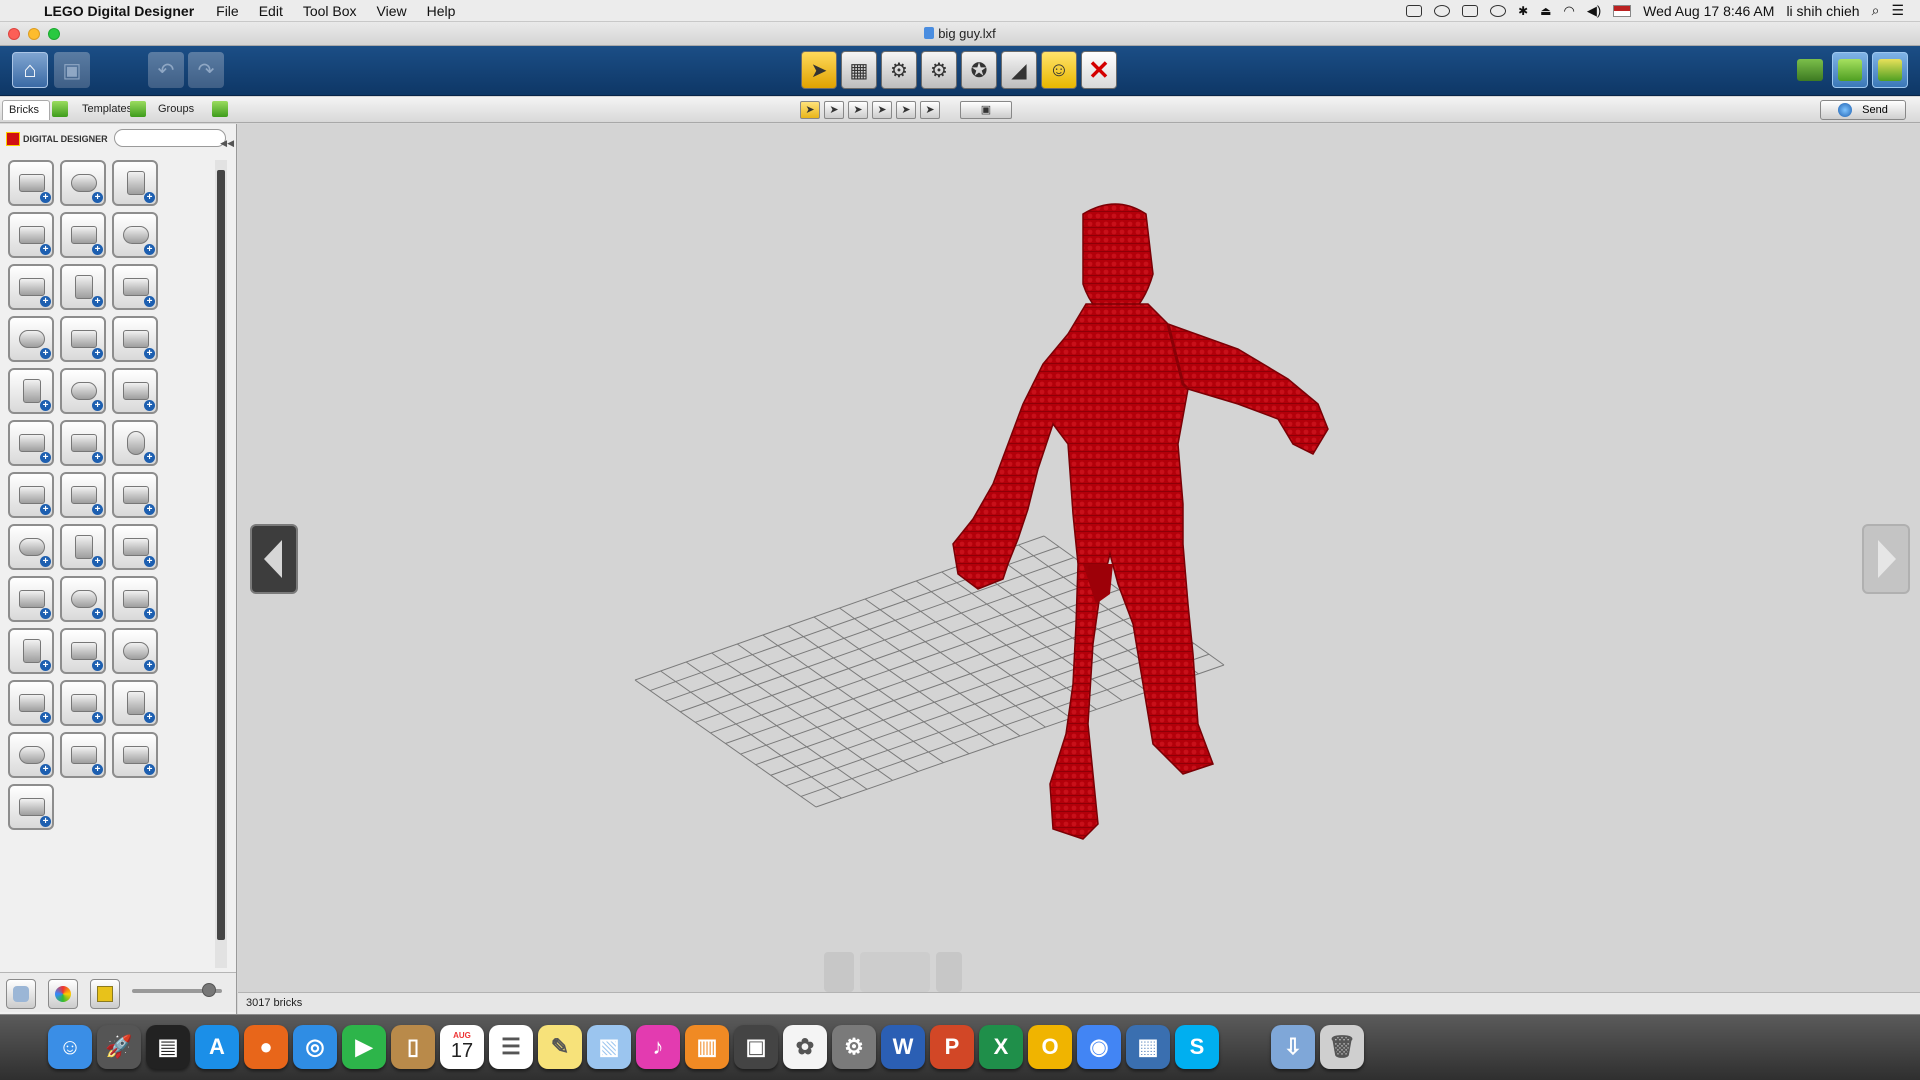 The width and height of the screenshot is (1920, 1080). Describe the element at coordinates (1414, 10) in the screenshot. I see `printer-status-icon` at that location.